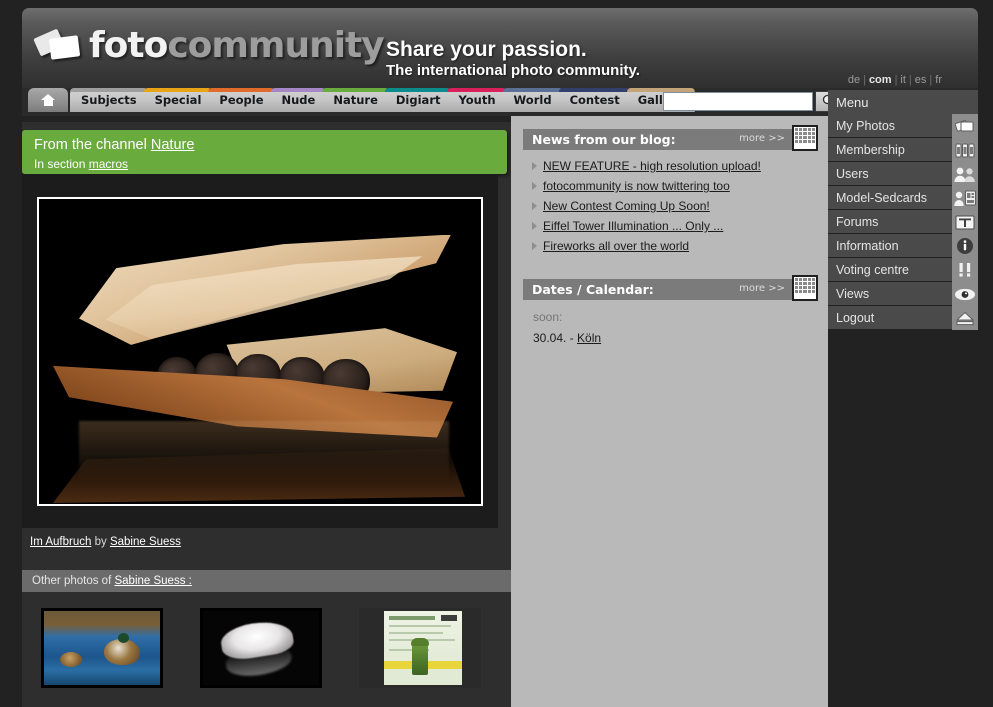 Image resolution: width=993 pixels, height=707 pixels. Describe the element at coordinates (616, 246) in the screenshot. I see `news-item-link: Fireworks all over the world` at that location.